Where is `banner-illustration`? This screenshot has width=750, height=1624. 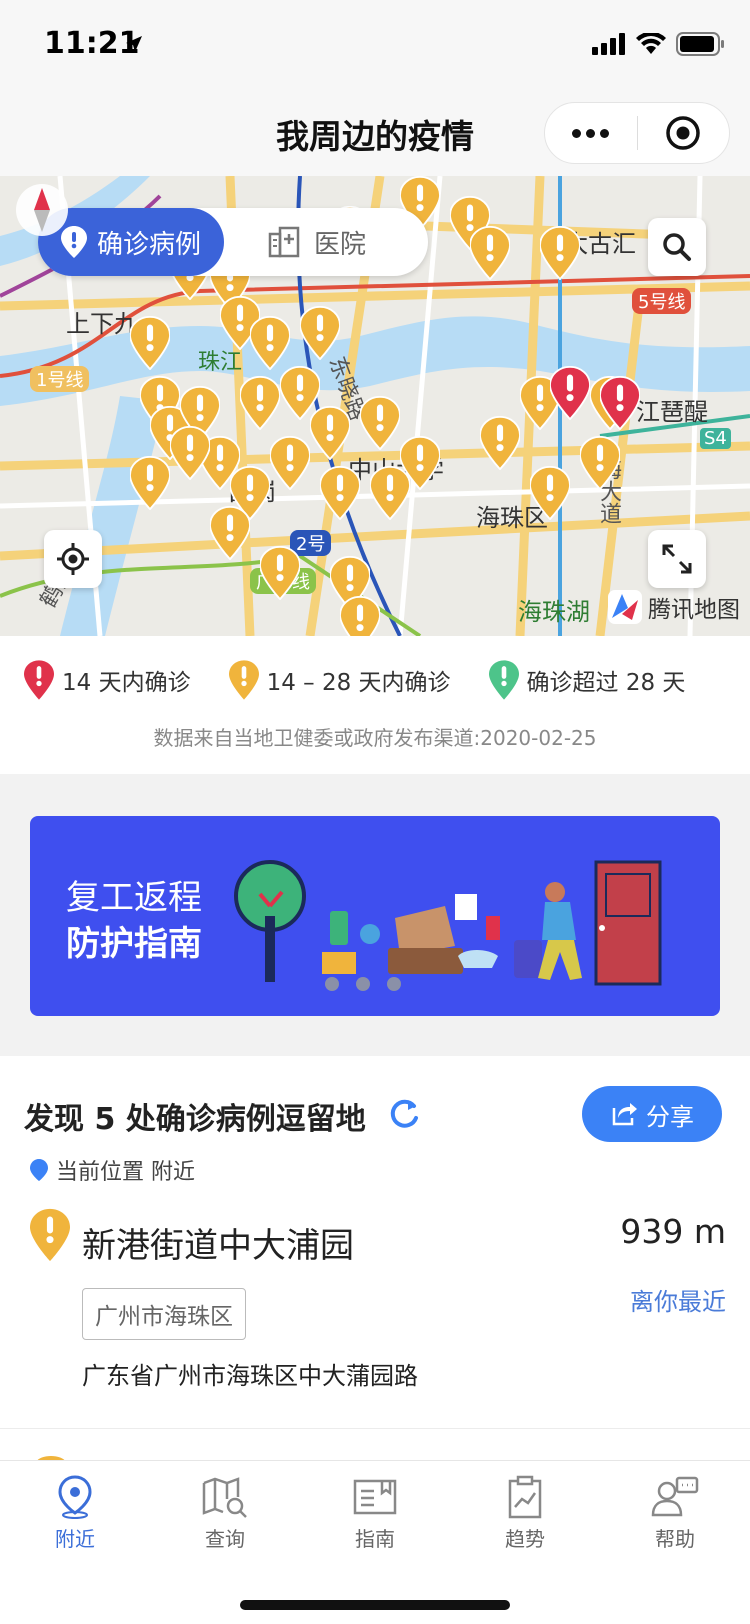
banner-illustration is located at coordinates (448, 925).